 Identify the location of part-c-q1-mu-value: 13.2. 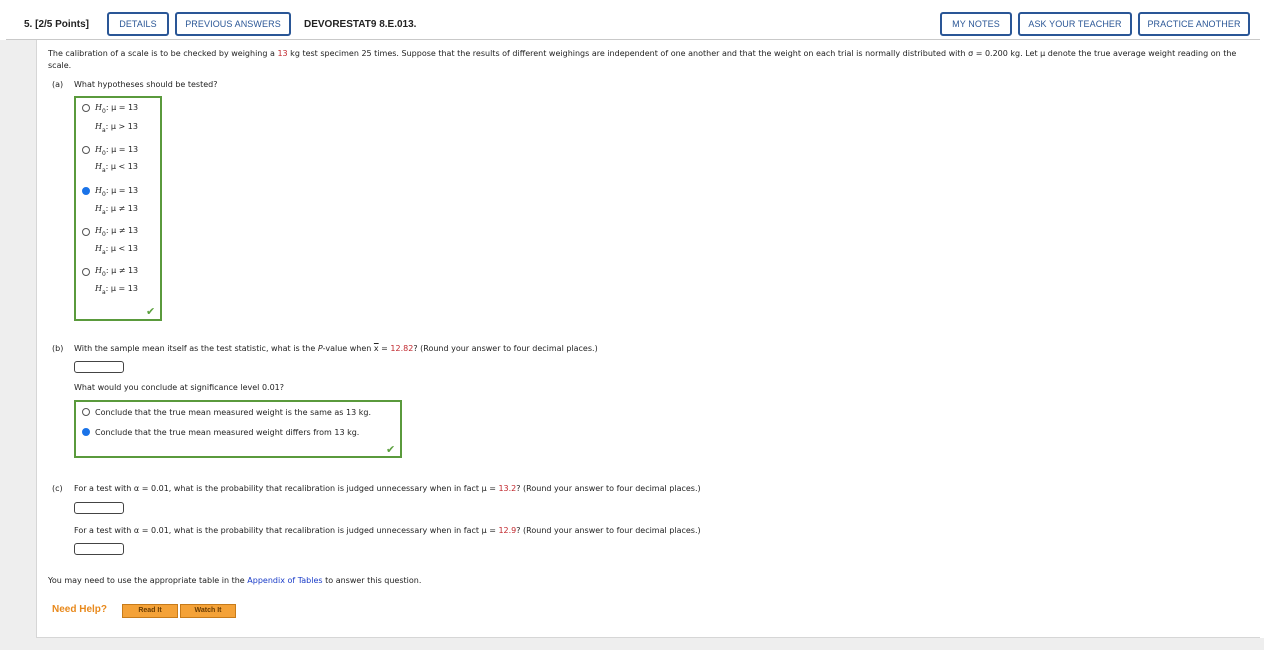
(507, 488).